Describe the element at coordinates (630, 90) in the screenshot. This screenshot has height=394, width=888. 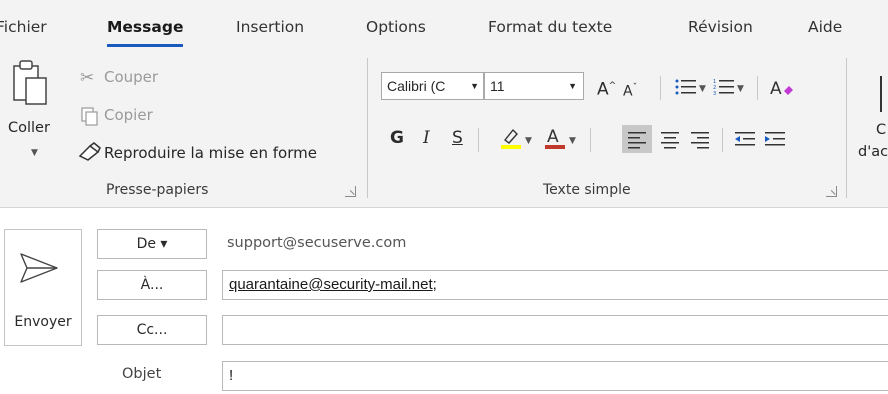
I see `shrink-font-icon: Aˇ` at that location.